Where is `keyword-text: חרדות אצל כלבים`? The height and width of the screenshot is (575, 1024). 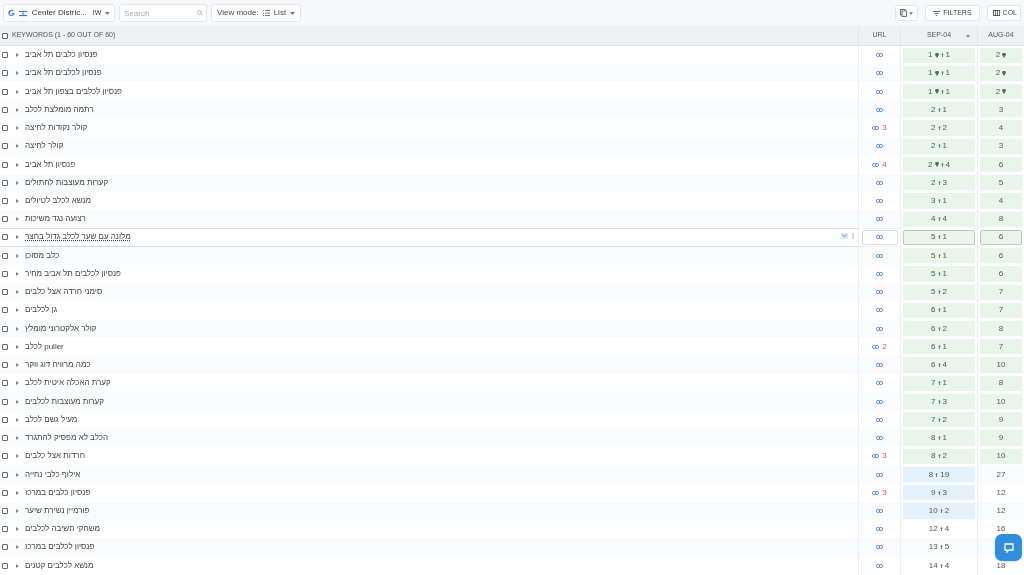 keyword-text: חרדות אצל כלבים is located at coordinates (55, 456).